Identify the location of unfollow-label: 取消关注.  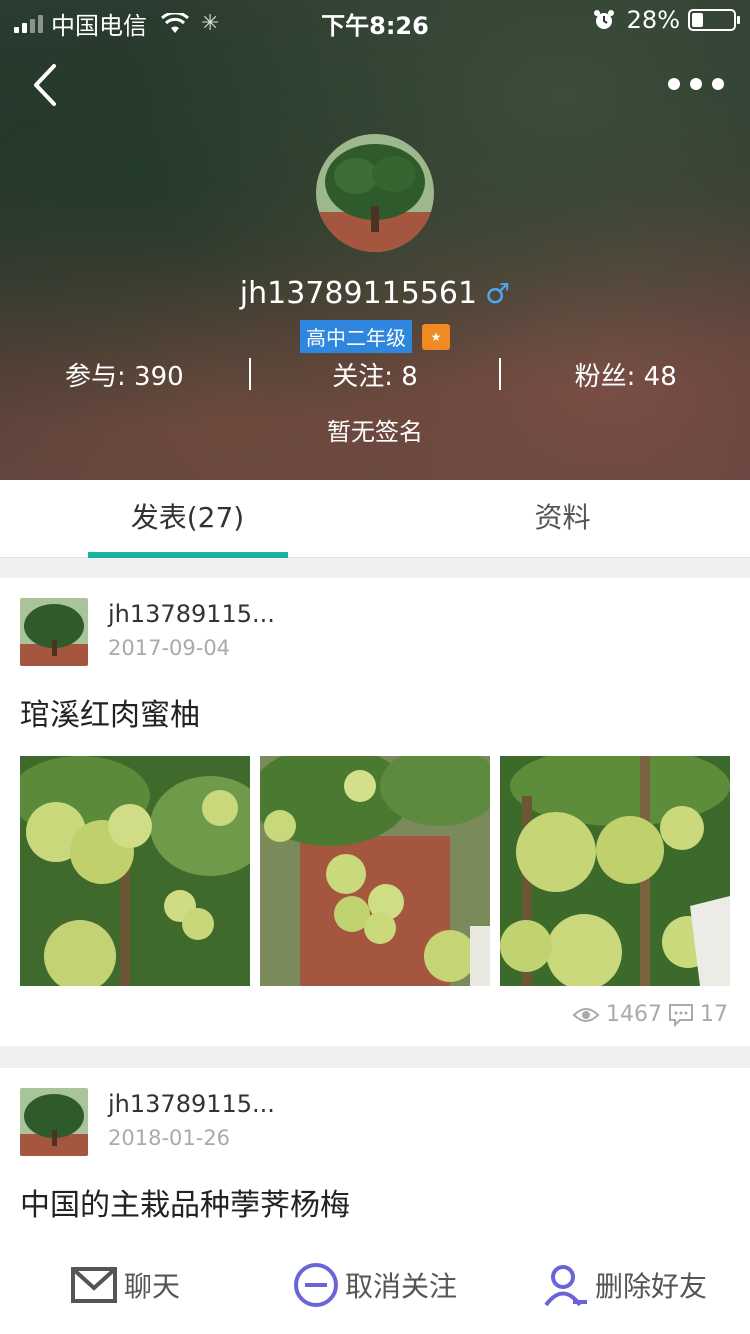
(400, 1286).